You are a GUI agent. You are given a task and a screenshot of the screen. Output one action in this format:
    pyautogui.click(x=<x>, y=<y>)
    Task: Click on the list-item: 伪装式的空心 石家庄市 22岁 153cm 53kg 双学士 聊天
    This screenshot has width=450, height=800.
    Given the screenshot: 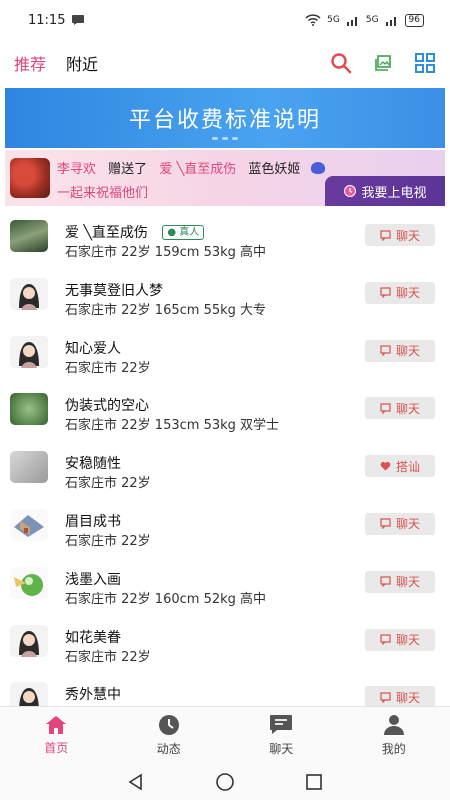 What is the action you would take?
    pyautogui.click(x=225, y=410)
    